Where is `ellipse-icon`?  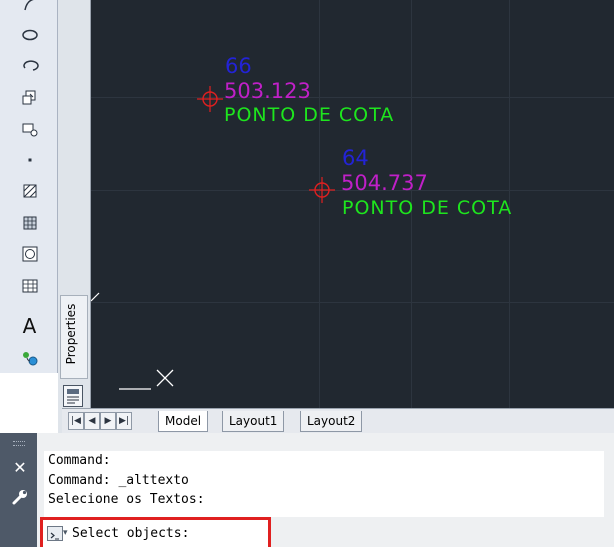 ellipse-icon is located at coordinates (29, 34).